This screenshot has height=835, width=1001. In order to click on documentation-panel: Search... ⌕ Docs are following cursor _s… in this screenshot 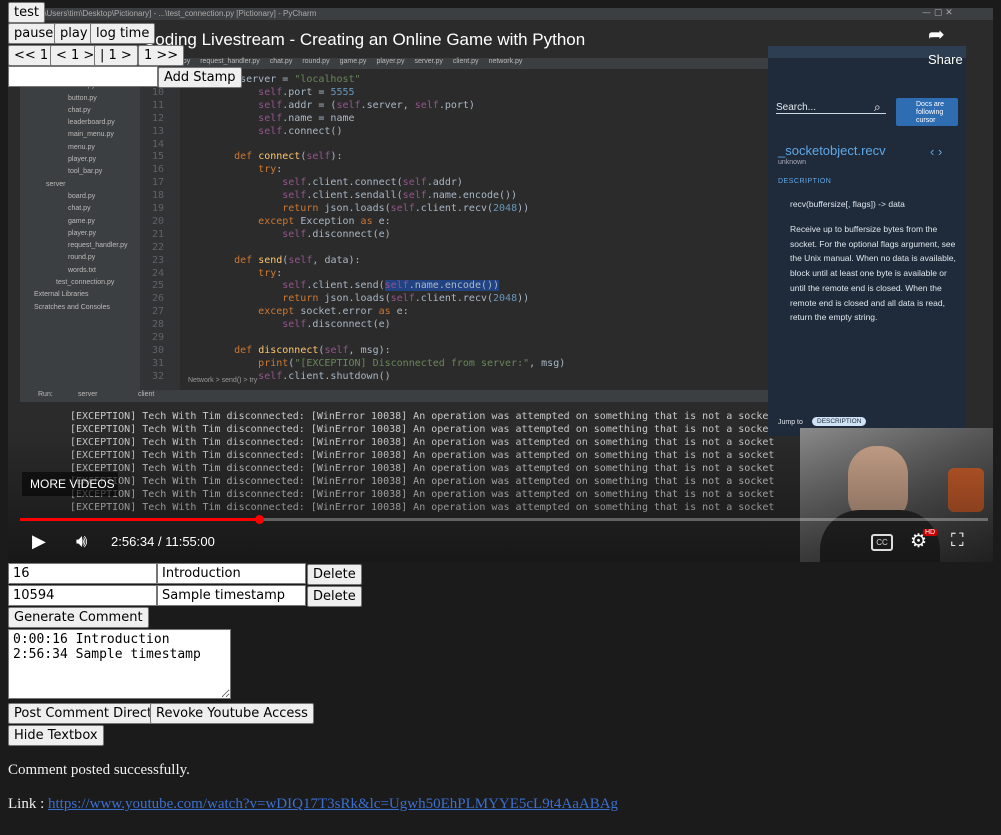, I will do `click(867, 241)`.